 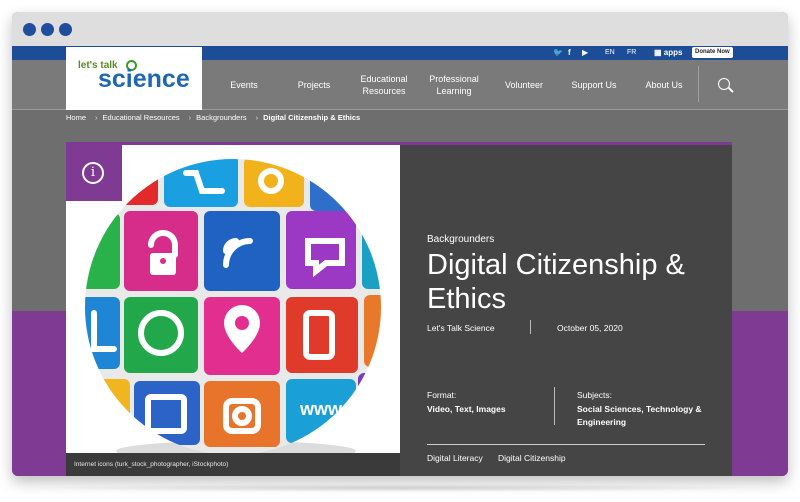 I want to click on window-shadow, so click(x=400, y=488).